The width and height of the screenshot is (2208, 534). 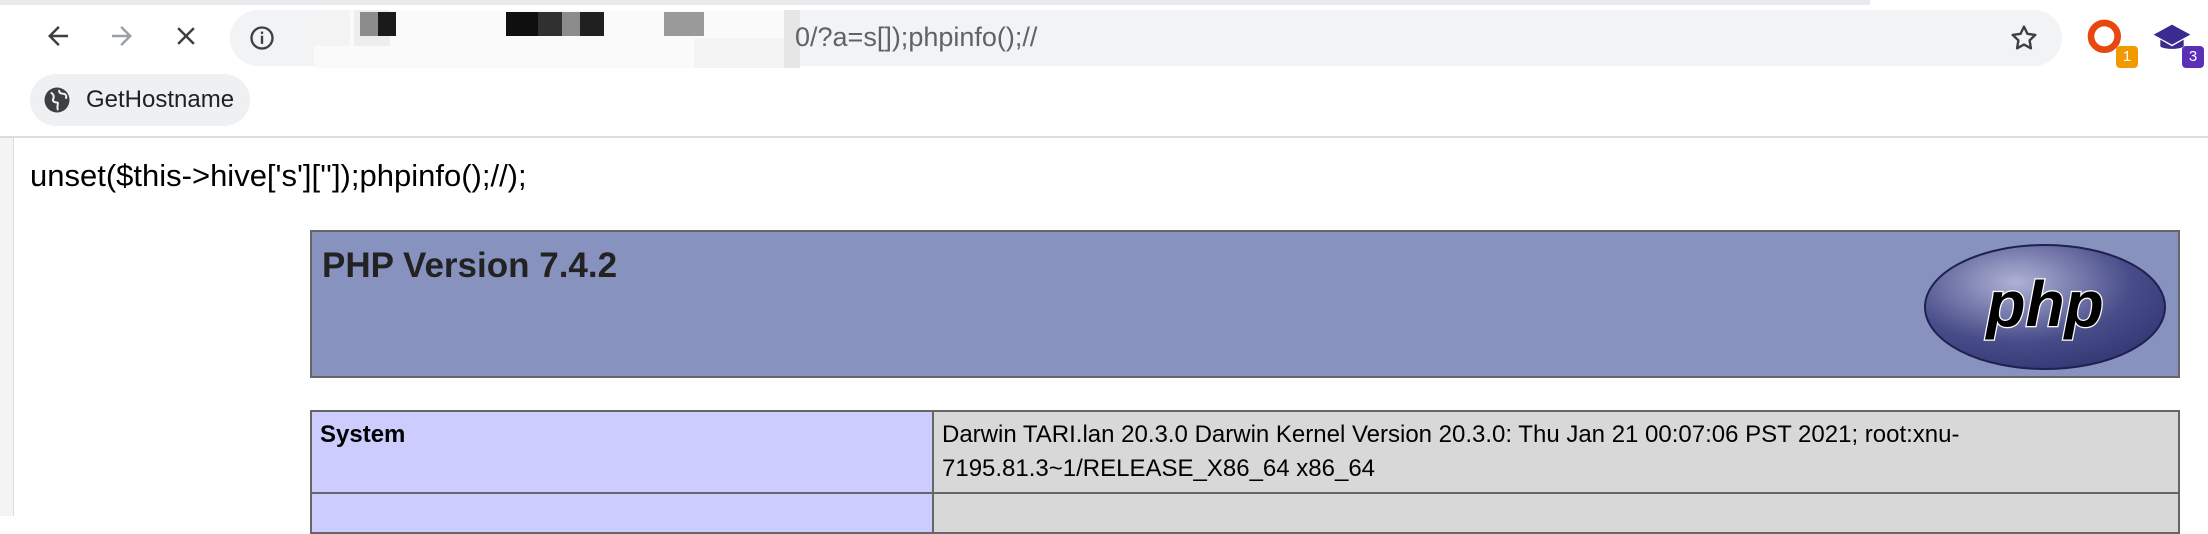 I want to click on arrow-left-icon, so click(x=58, y=36).